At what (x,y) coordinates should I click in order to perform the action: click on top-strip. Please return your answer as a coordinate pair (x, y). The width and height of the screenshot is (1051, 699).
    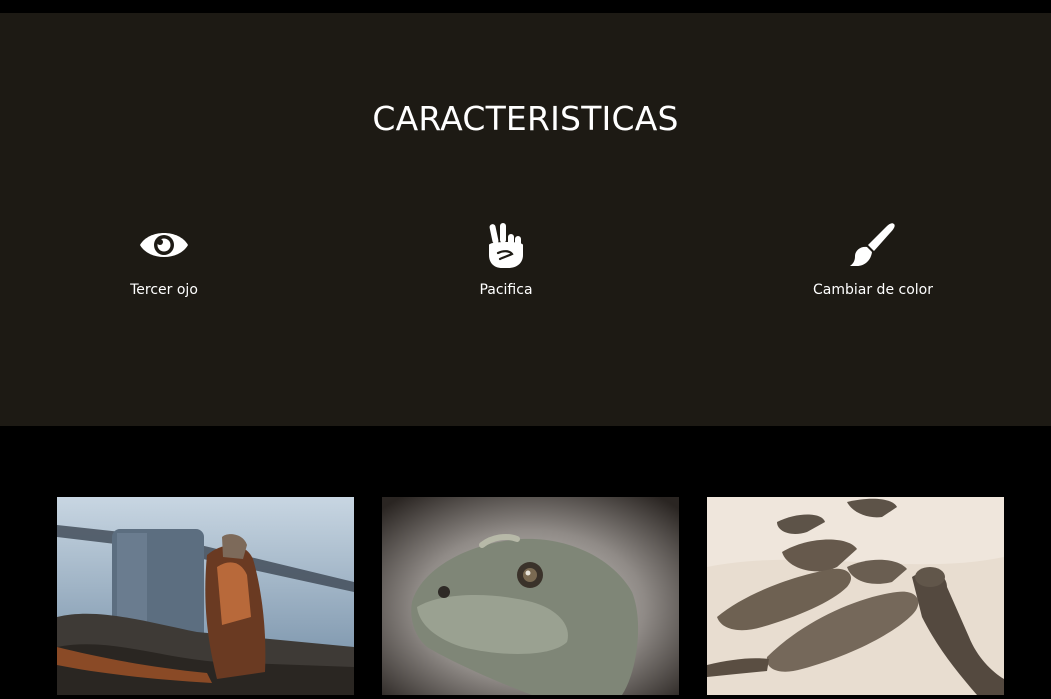
    Looking at the image, I should click on (525, 6).